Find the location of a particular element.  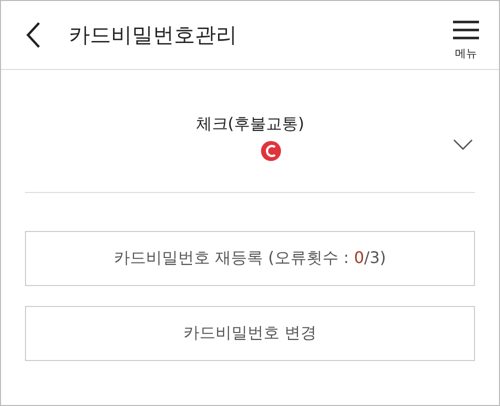

menu-button: 메뉴 is located at coordinates (466, 40).